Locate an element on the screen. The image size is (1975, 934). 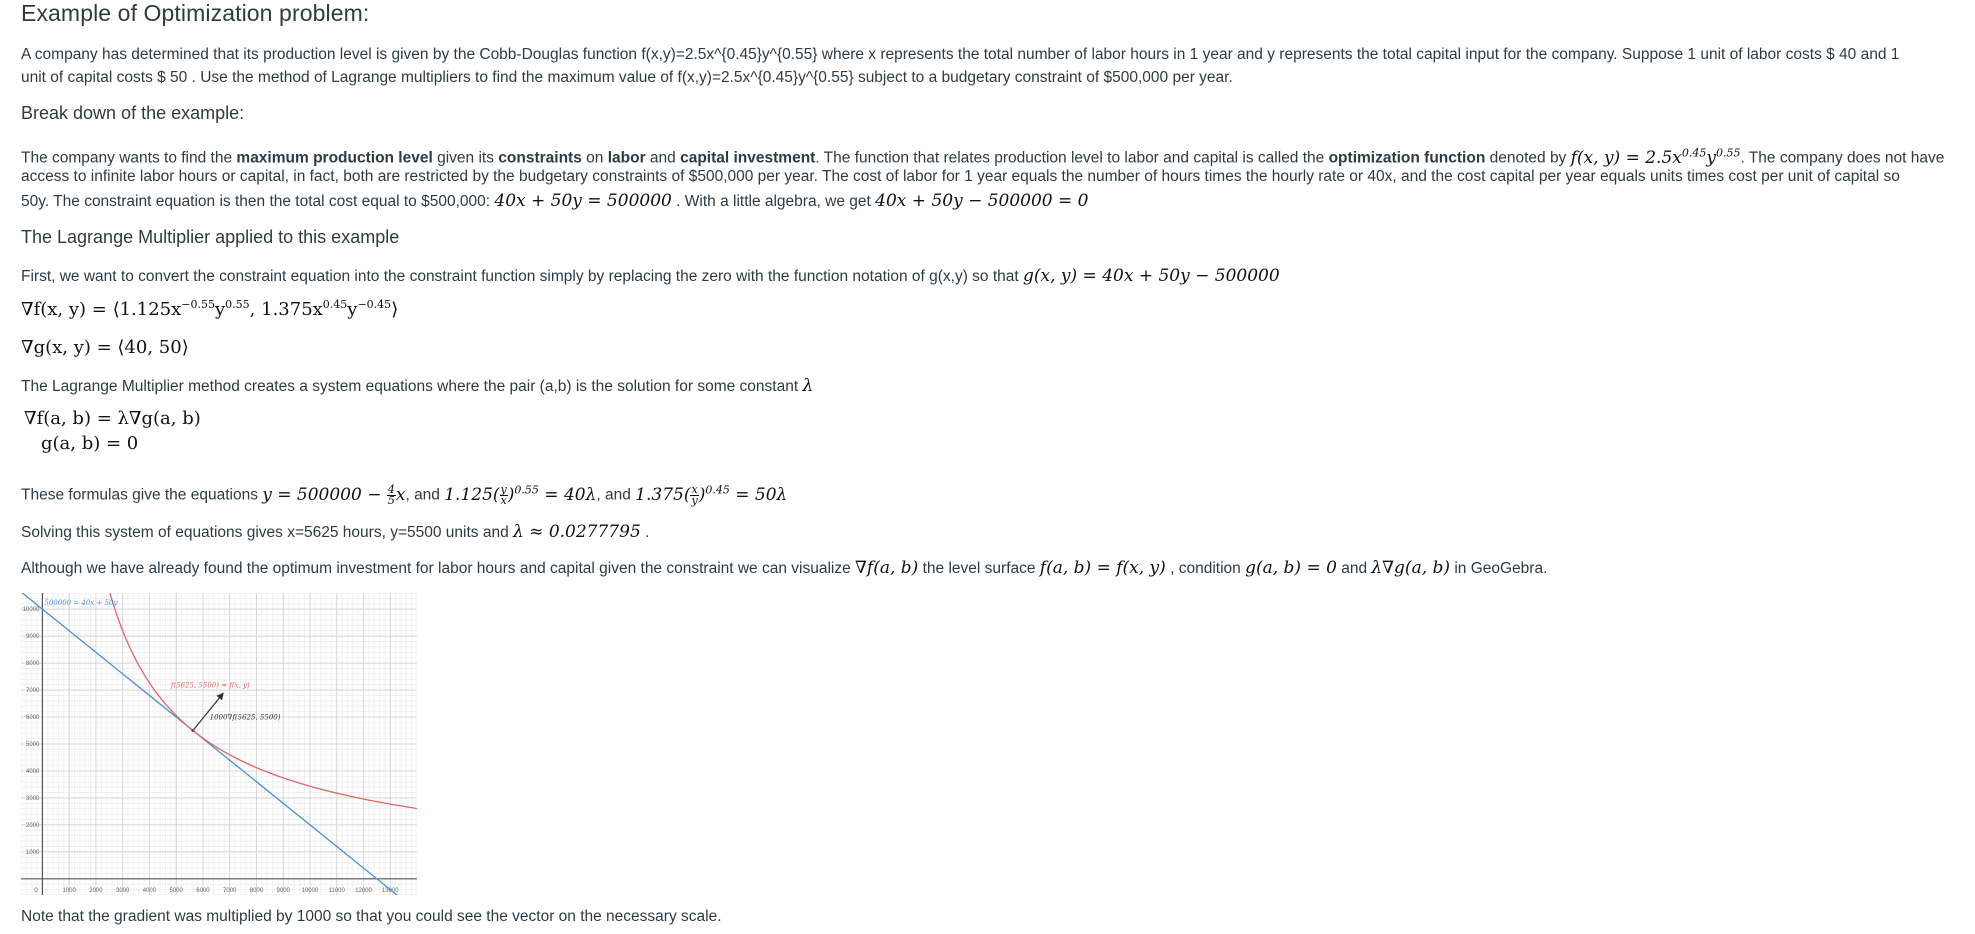
constraint-line-label: 500000 = 40x + 50y is located at coordinates (81, 603).